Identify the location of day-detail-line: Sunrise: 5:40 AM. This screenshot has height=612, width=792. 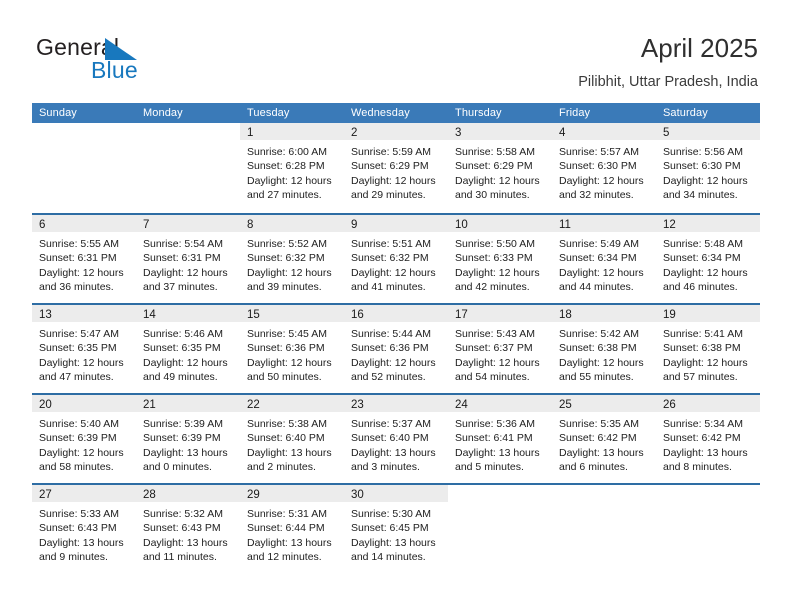
(79, 424).